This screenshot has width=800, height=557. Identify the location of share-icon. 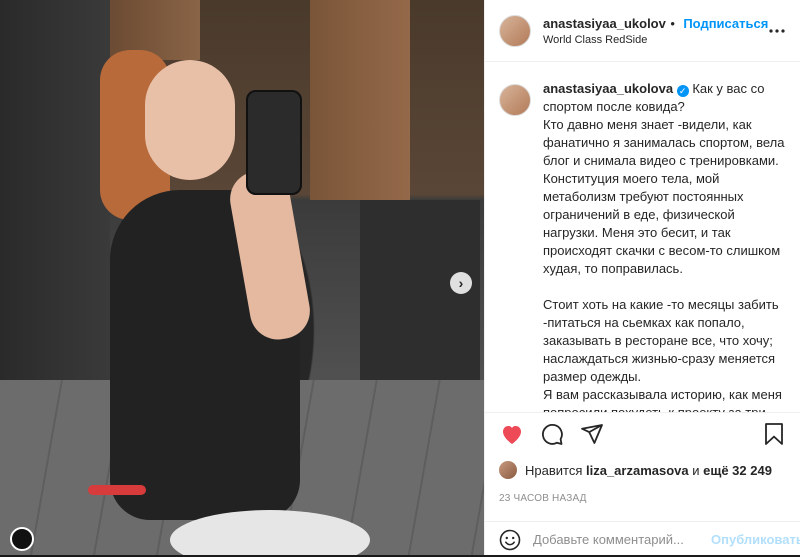
(592, 434).